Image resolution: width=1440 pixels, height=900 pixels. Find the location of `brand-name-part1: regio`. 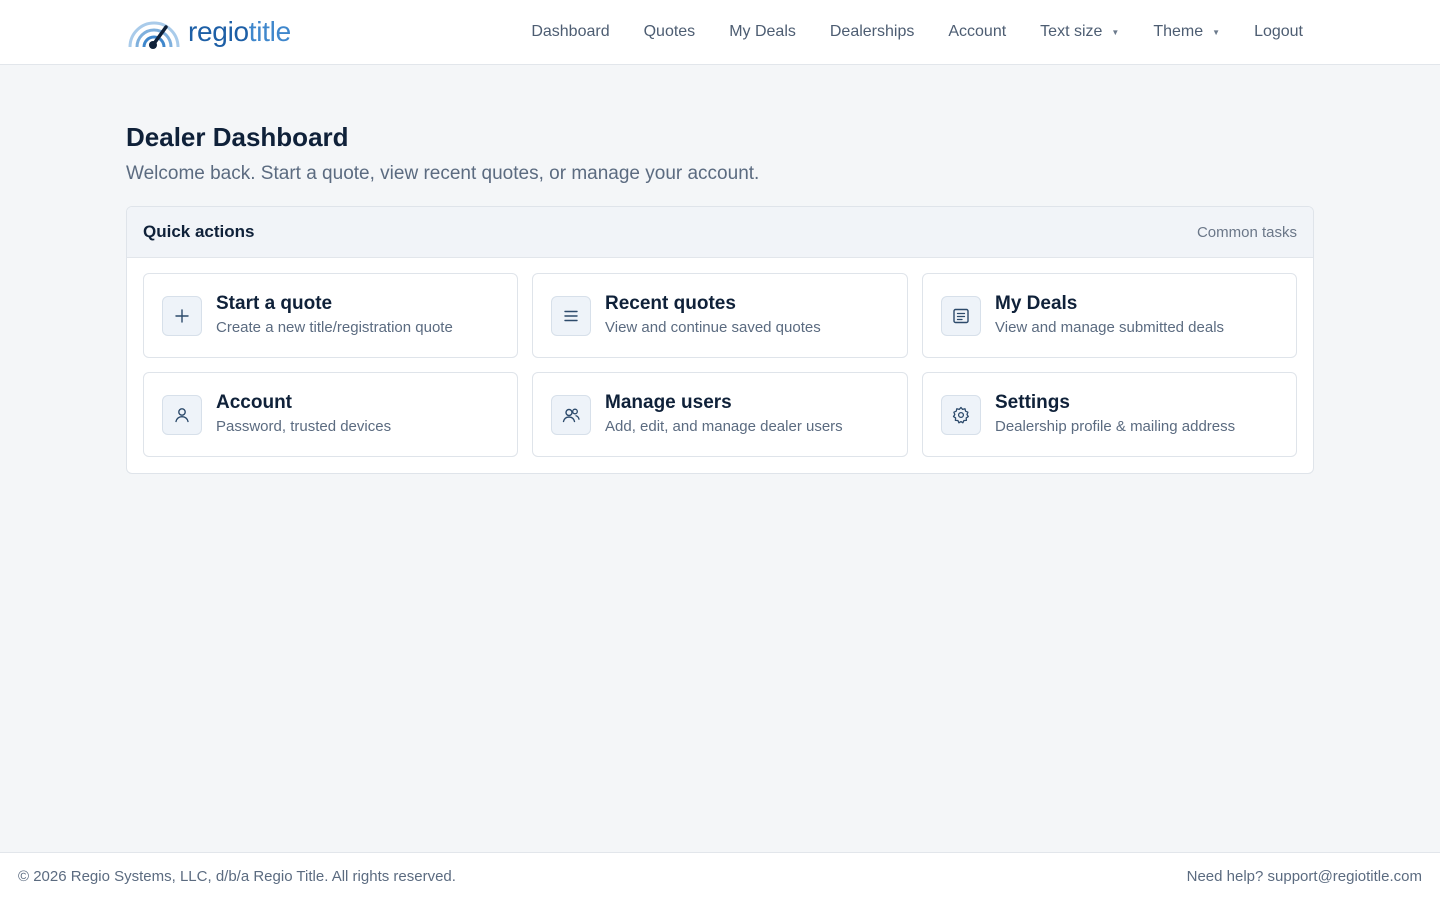

brand-name-part1: regio is located at coordinates (218, 31).